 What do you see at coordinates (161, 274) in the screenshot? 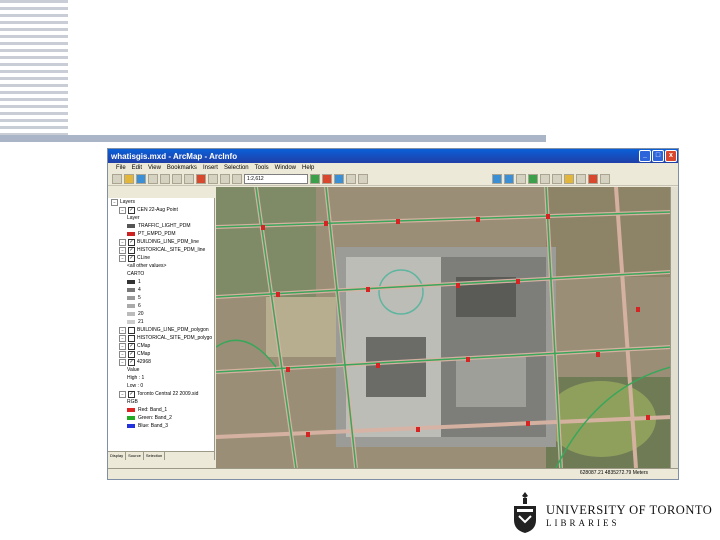
I see `toc-item: CARTO` at bounding box center [161, 274].